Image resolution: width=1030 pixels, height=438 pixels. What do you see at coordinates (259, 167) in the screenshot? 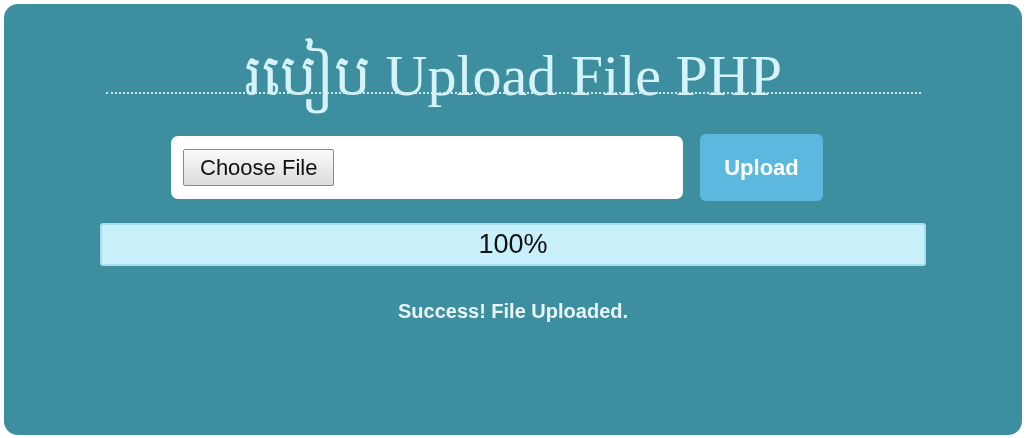
I see `choose-file-button: Choose File` at bounding box center [259, 167].